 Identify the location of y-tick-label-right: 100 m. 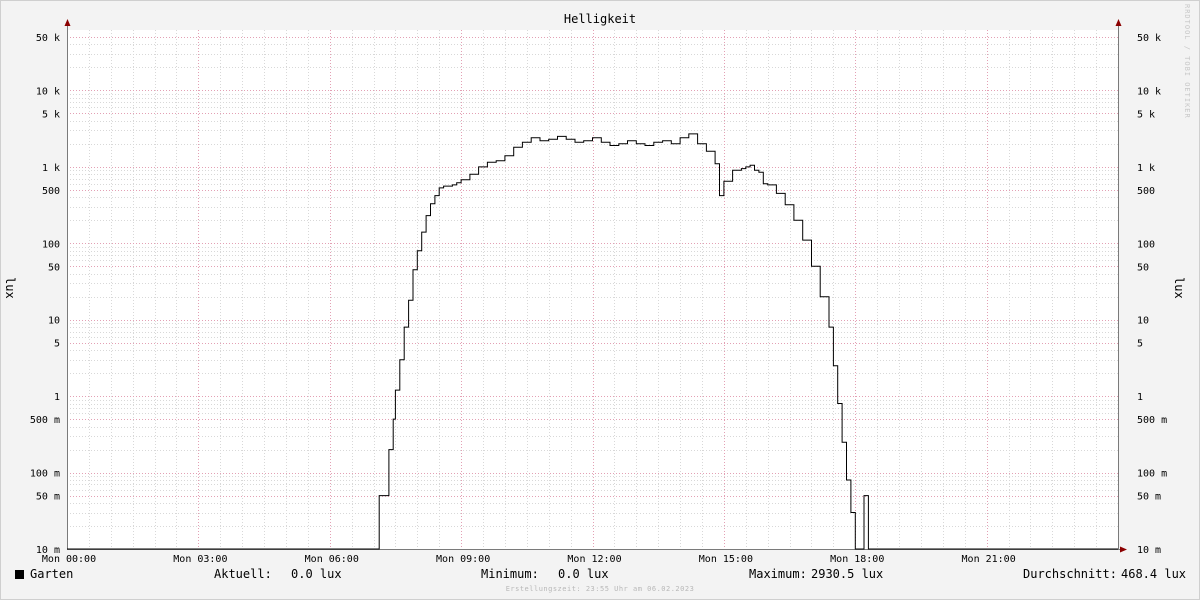
(1152, 474).